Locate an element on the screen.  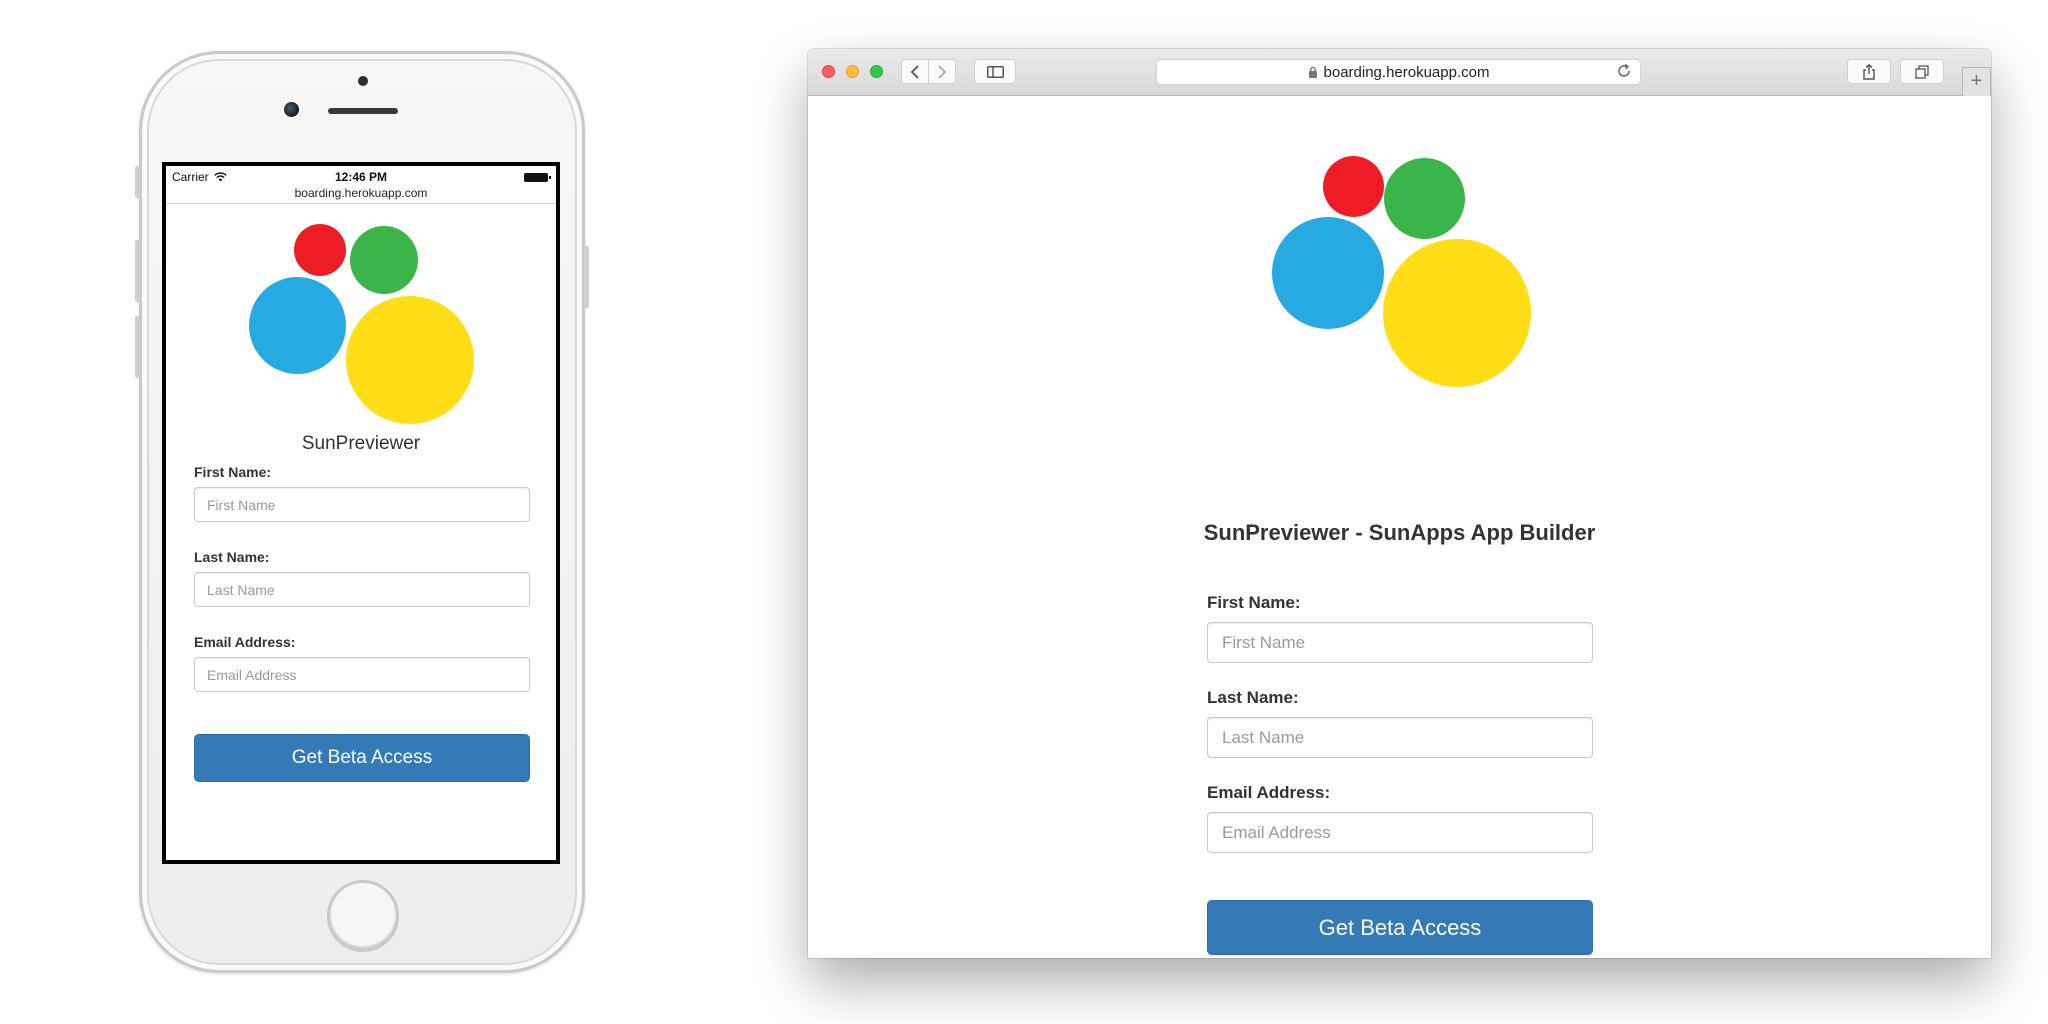
sidebar-button is located at coordinates (995, 71).